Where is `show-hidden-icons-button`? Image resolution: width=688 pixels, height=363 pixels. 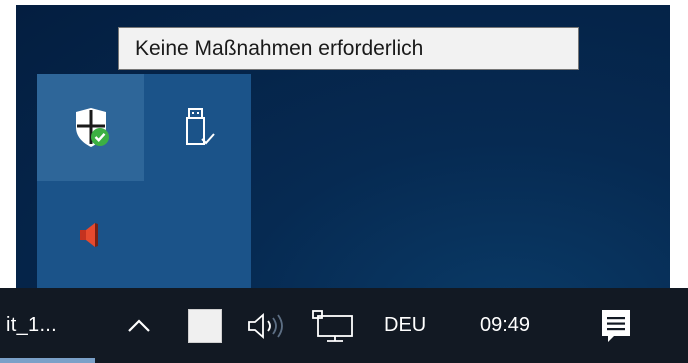
show-hidden-icons-button is located at coordinates (139, 325).